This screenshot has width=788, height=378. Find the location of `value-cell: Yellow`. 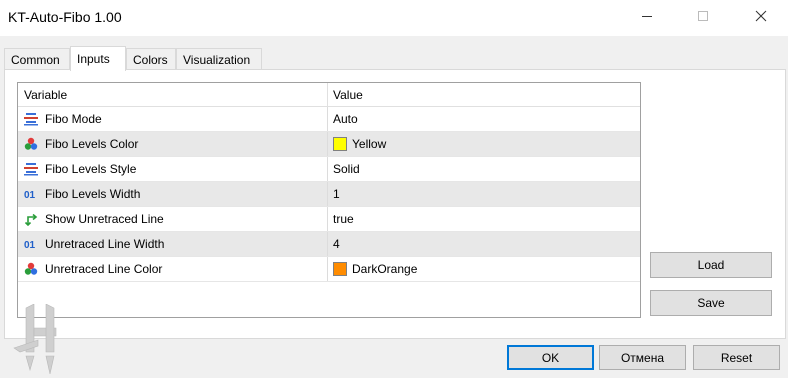

value-cell: Yellow is located at coordinates (484, 144).